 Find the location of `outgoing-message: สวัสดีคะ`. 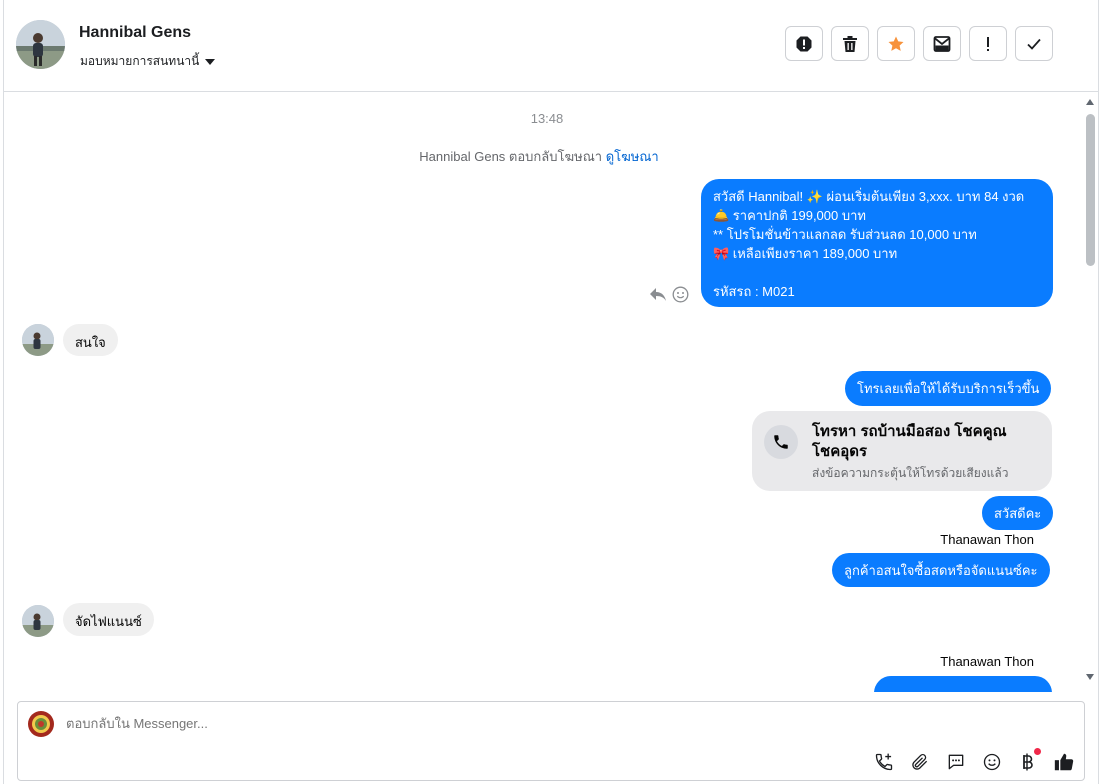

outgoing-message: สวัสดีคะ is located at coordinates (1018, 513).